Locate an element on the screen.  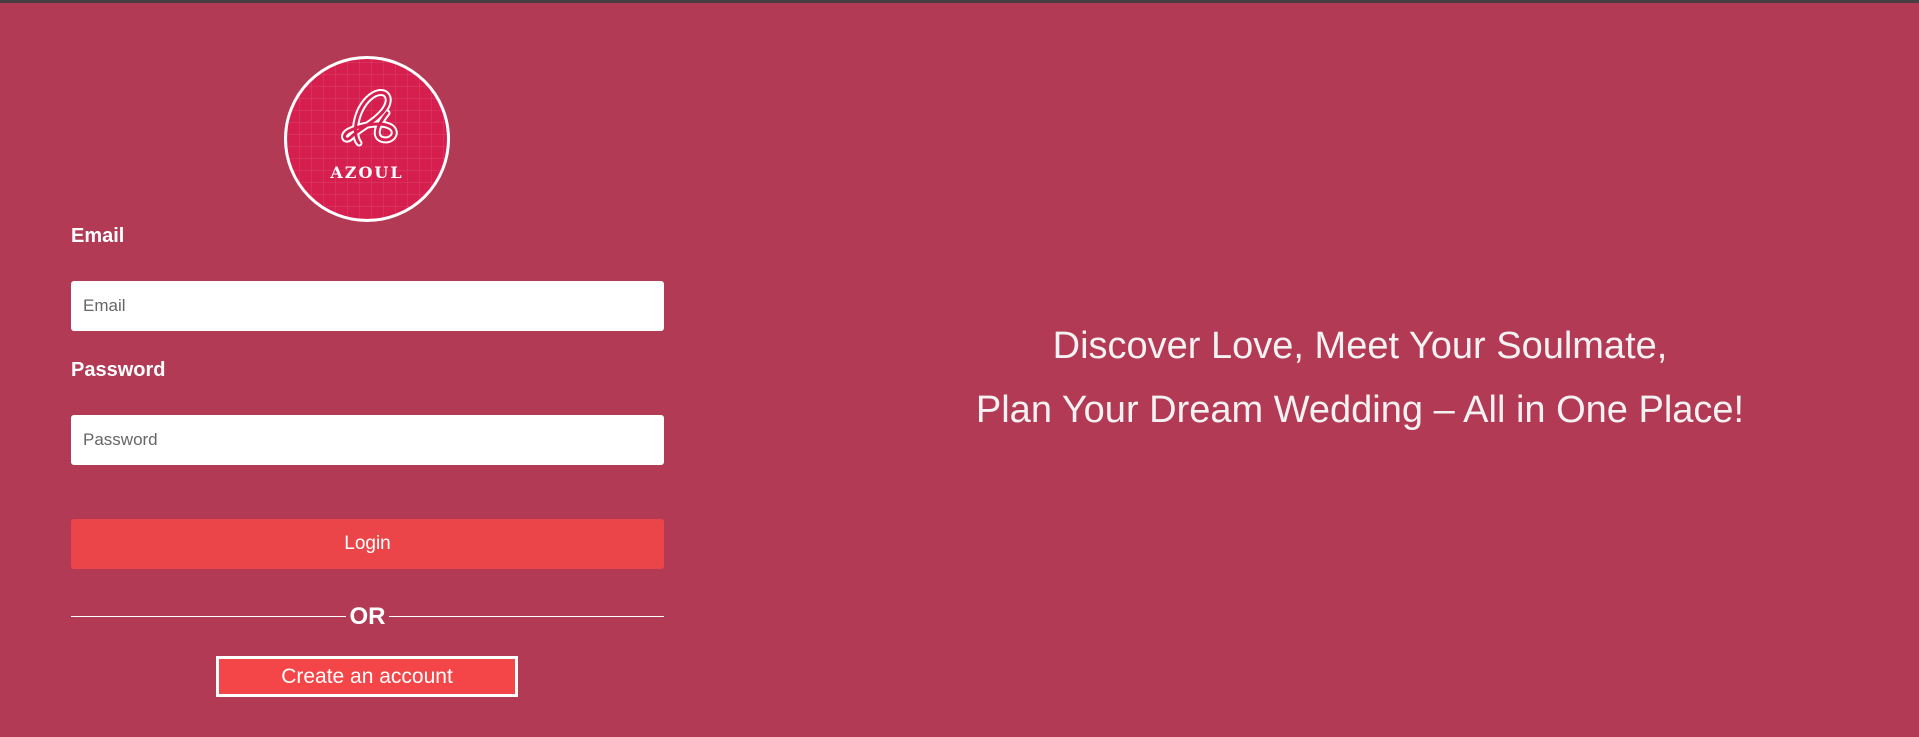
brand-logo: AZOUL is located at coordinates (367, 139).